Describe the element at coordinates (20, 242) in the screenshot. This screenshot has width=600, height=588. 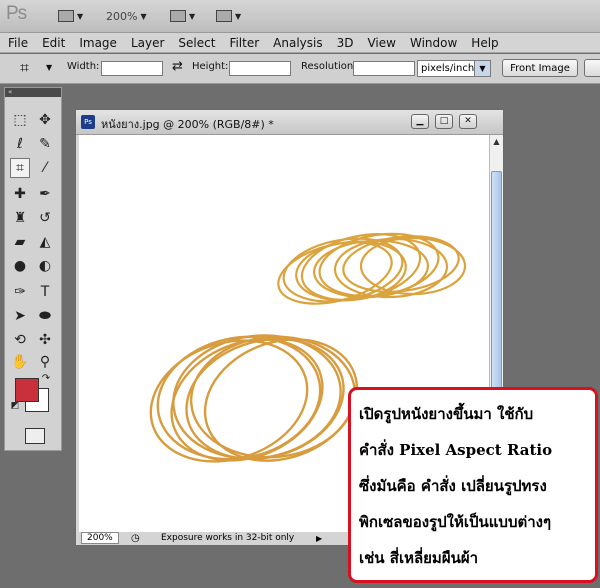
I see `eraser-tool-icon: ▰` at that location.